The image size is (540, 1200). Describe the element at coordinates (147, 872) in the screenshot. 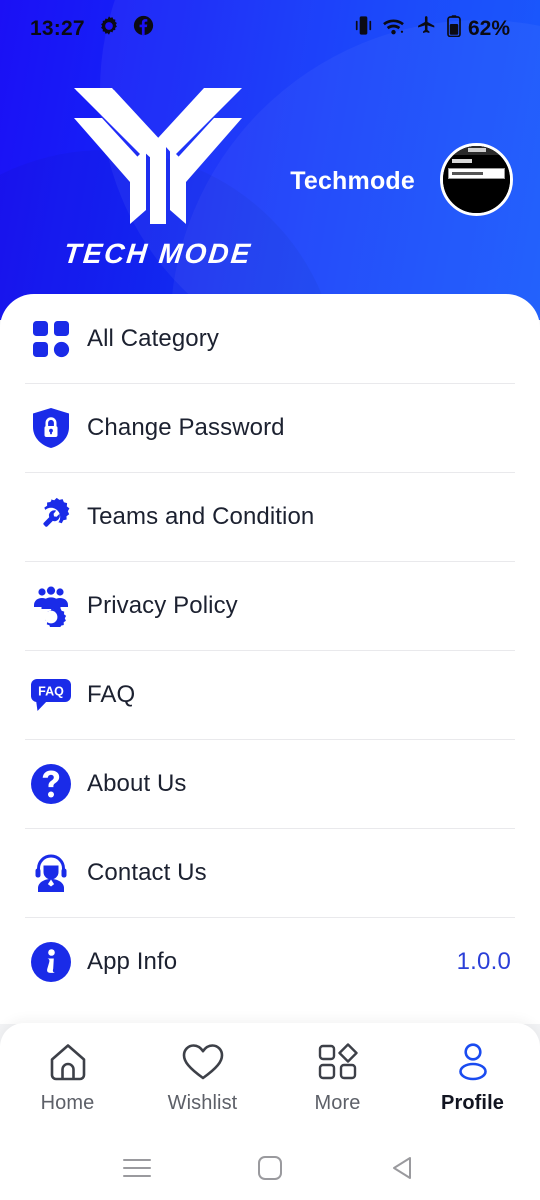

I see `menu-item-label: Contact Us` at that location.